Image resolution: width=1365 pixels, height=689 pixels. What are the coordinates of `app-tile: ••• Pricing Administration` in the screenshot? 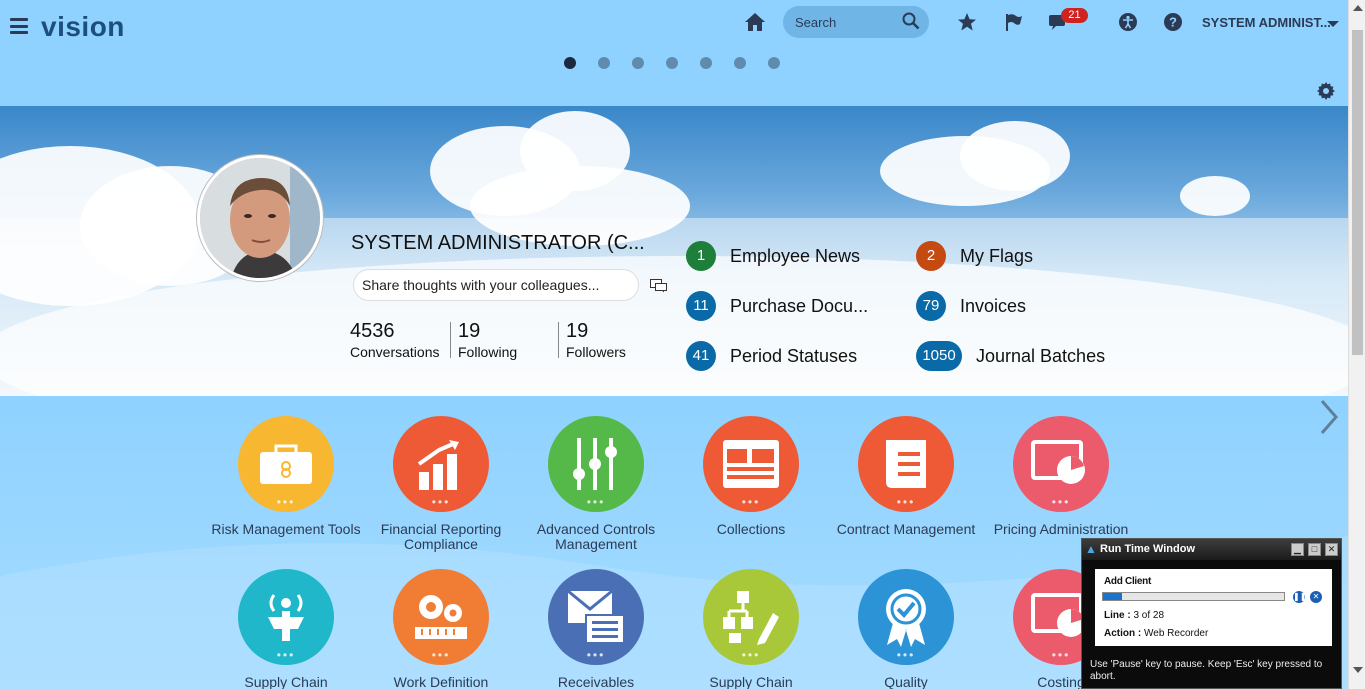 It's located at (1061, 476).